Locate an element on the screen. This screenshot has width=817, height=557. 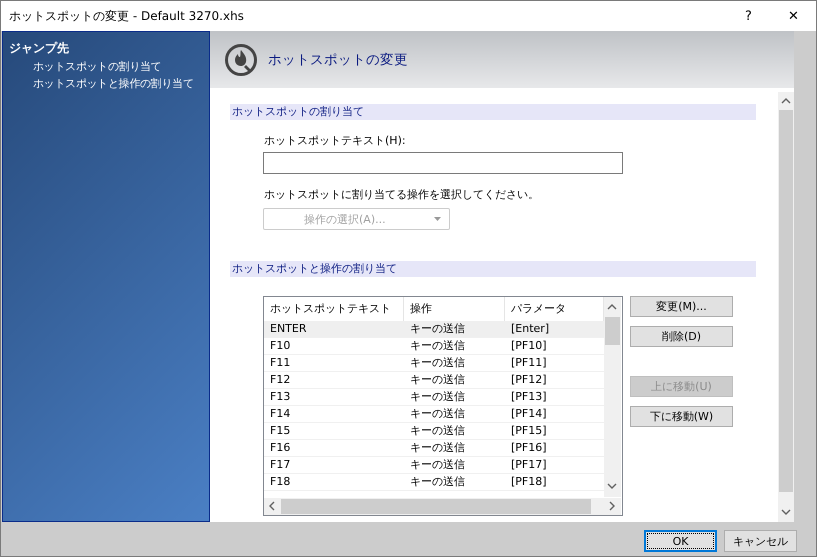
table-cell: [PF10] is located at coordinates (554, 346).